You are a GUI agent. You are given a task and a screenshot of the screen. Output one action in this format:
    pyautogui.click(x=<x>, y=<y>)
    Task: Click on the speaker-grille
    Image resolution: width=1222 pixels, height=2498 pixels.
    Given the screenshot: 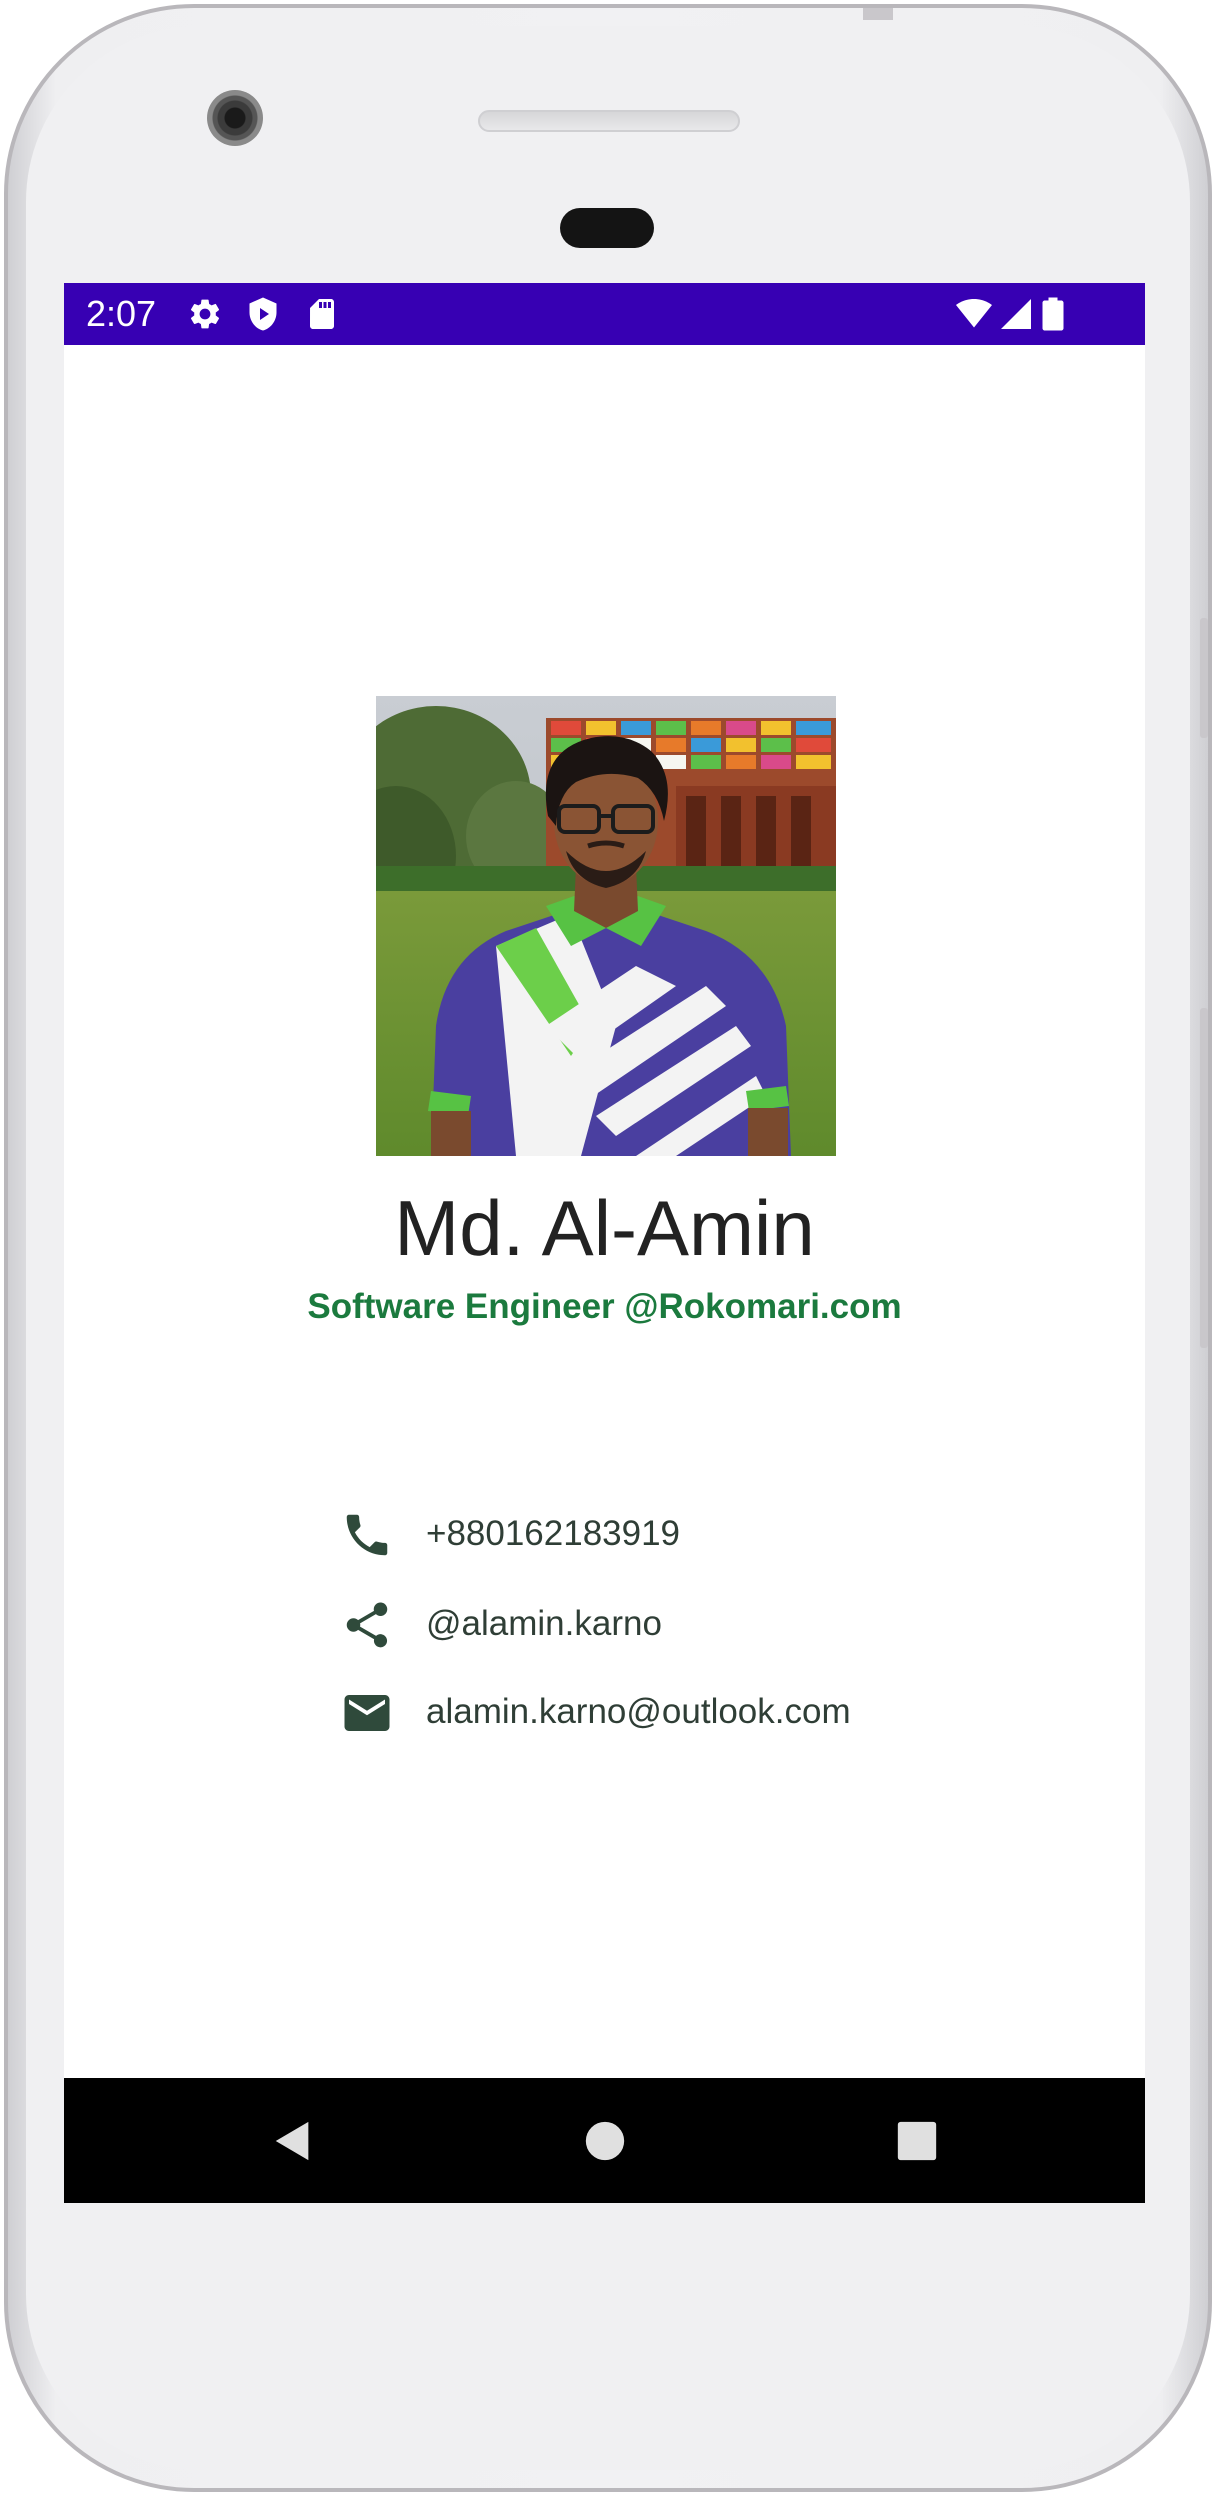 What is the action you would take?
    pyautogui.click(x=609, y=121)
    